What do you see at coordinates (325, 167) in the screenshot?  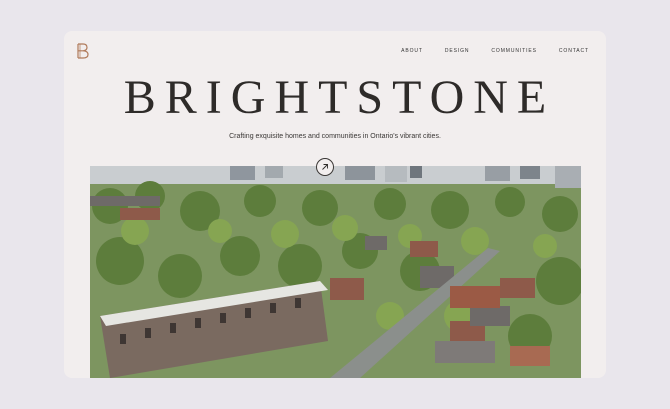 I see `arrow-up-right-icon` at bounding box center [325, 167].